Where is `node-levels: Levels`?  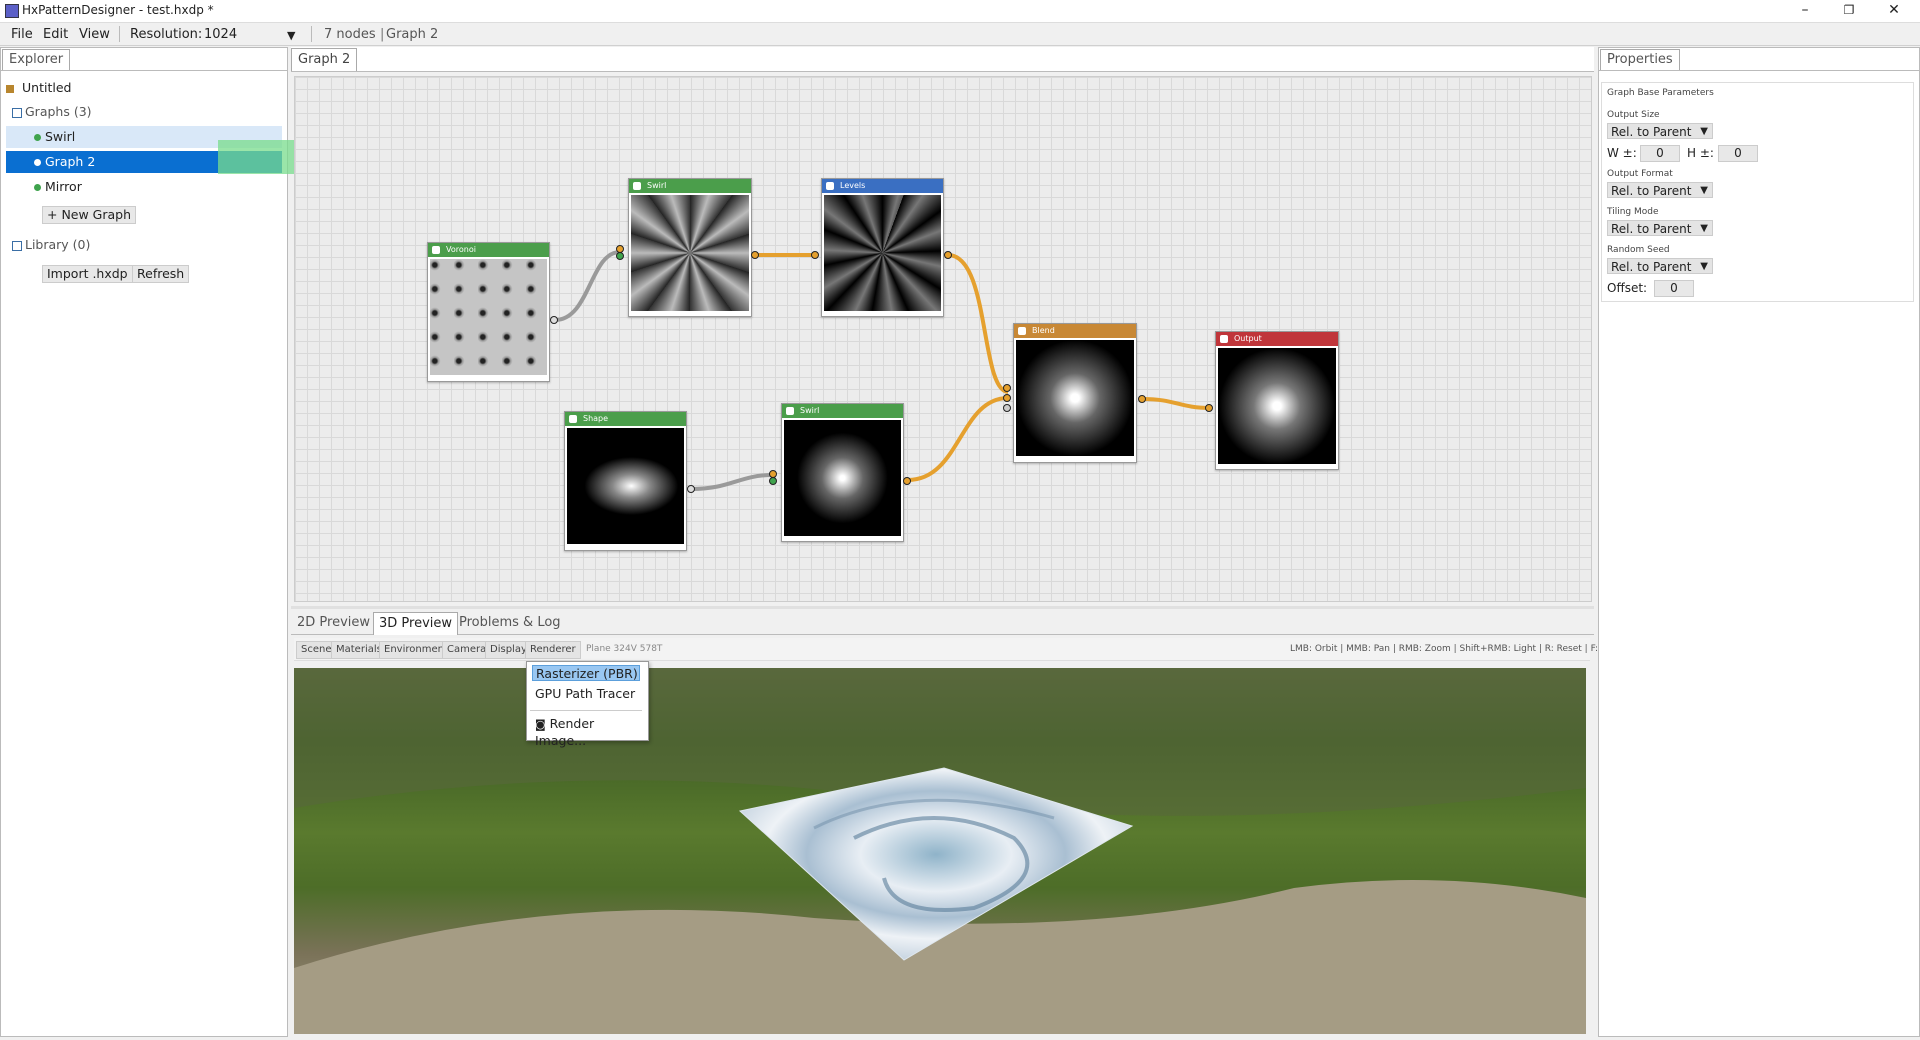
node-levels: Levels is located at coordinates (882, 247).